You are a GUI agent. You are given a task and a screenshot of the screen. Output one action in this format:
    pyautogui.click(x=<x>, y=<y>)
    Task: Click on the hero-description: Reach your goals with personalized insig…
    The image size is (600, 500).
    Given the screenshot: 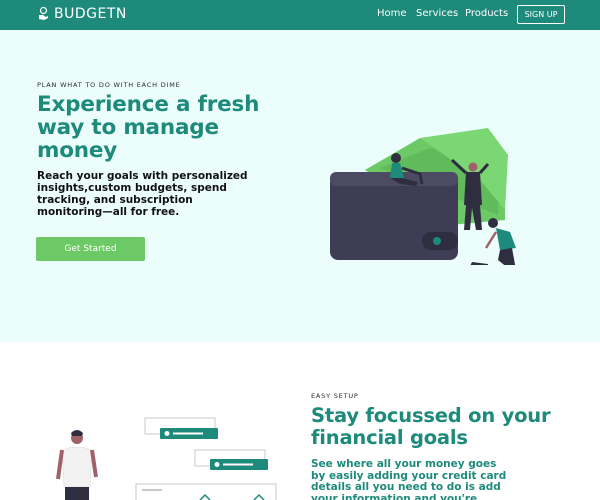 What is the action you would take?
    pyautogui.click(x=142, y=194)
    